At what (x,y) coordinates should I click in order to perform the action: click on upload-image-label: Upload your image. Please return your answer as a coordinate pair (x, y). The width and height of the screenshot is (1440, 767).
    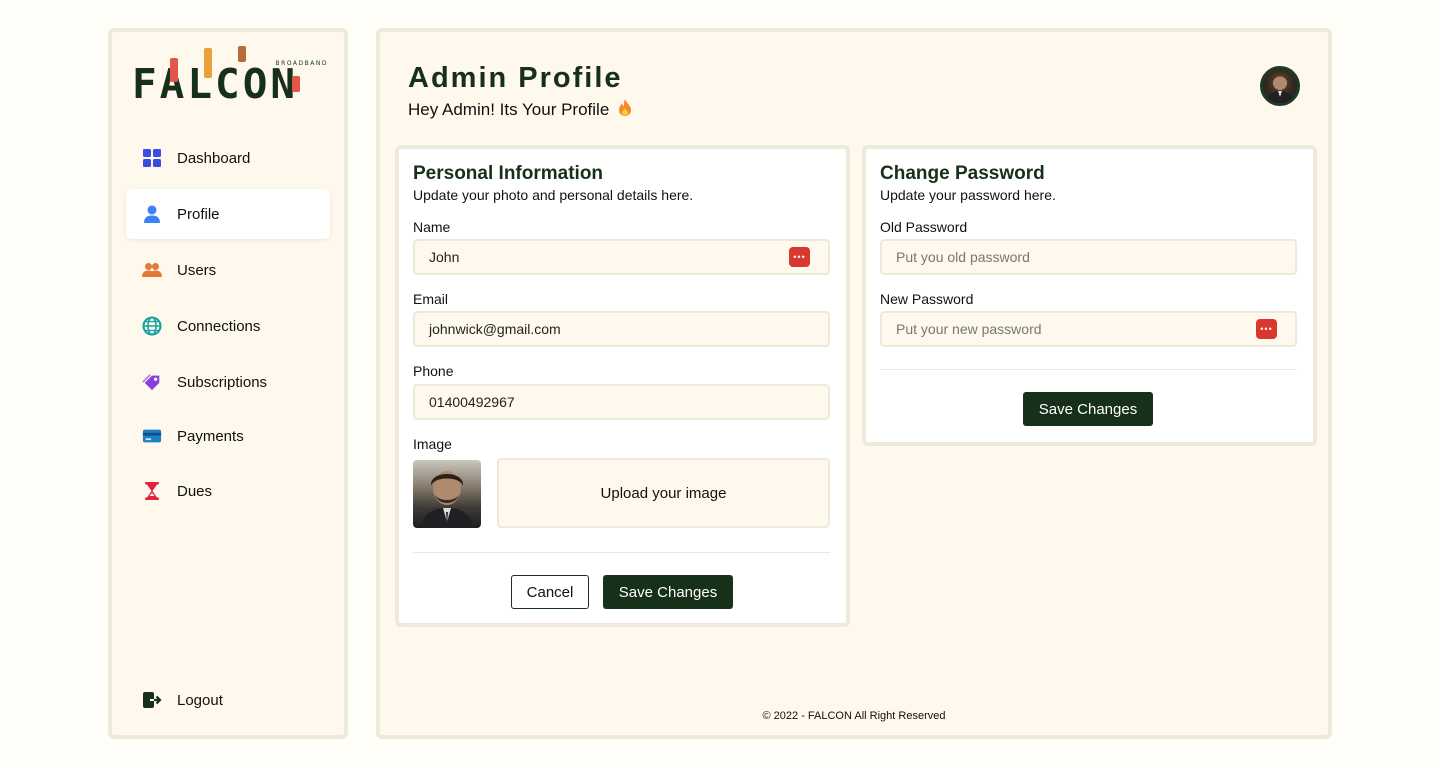
    Looking at the image, I should click on (663, 493).